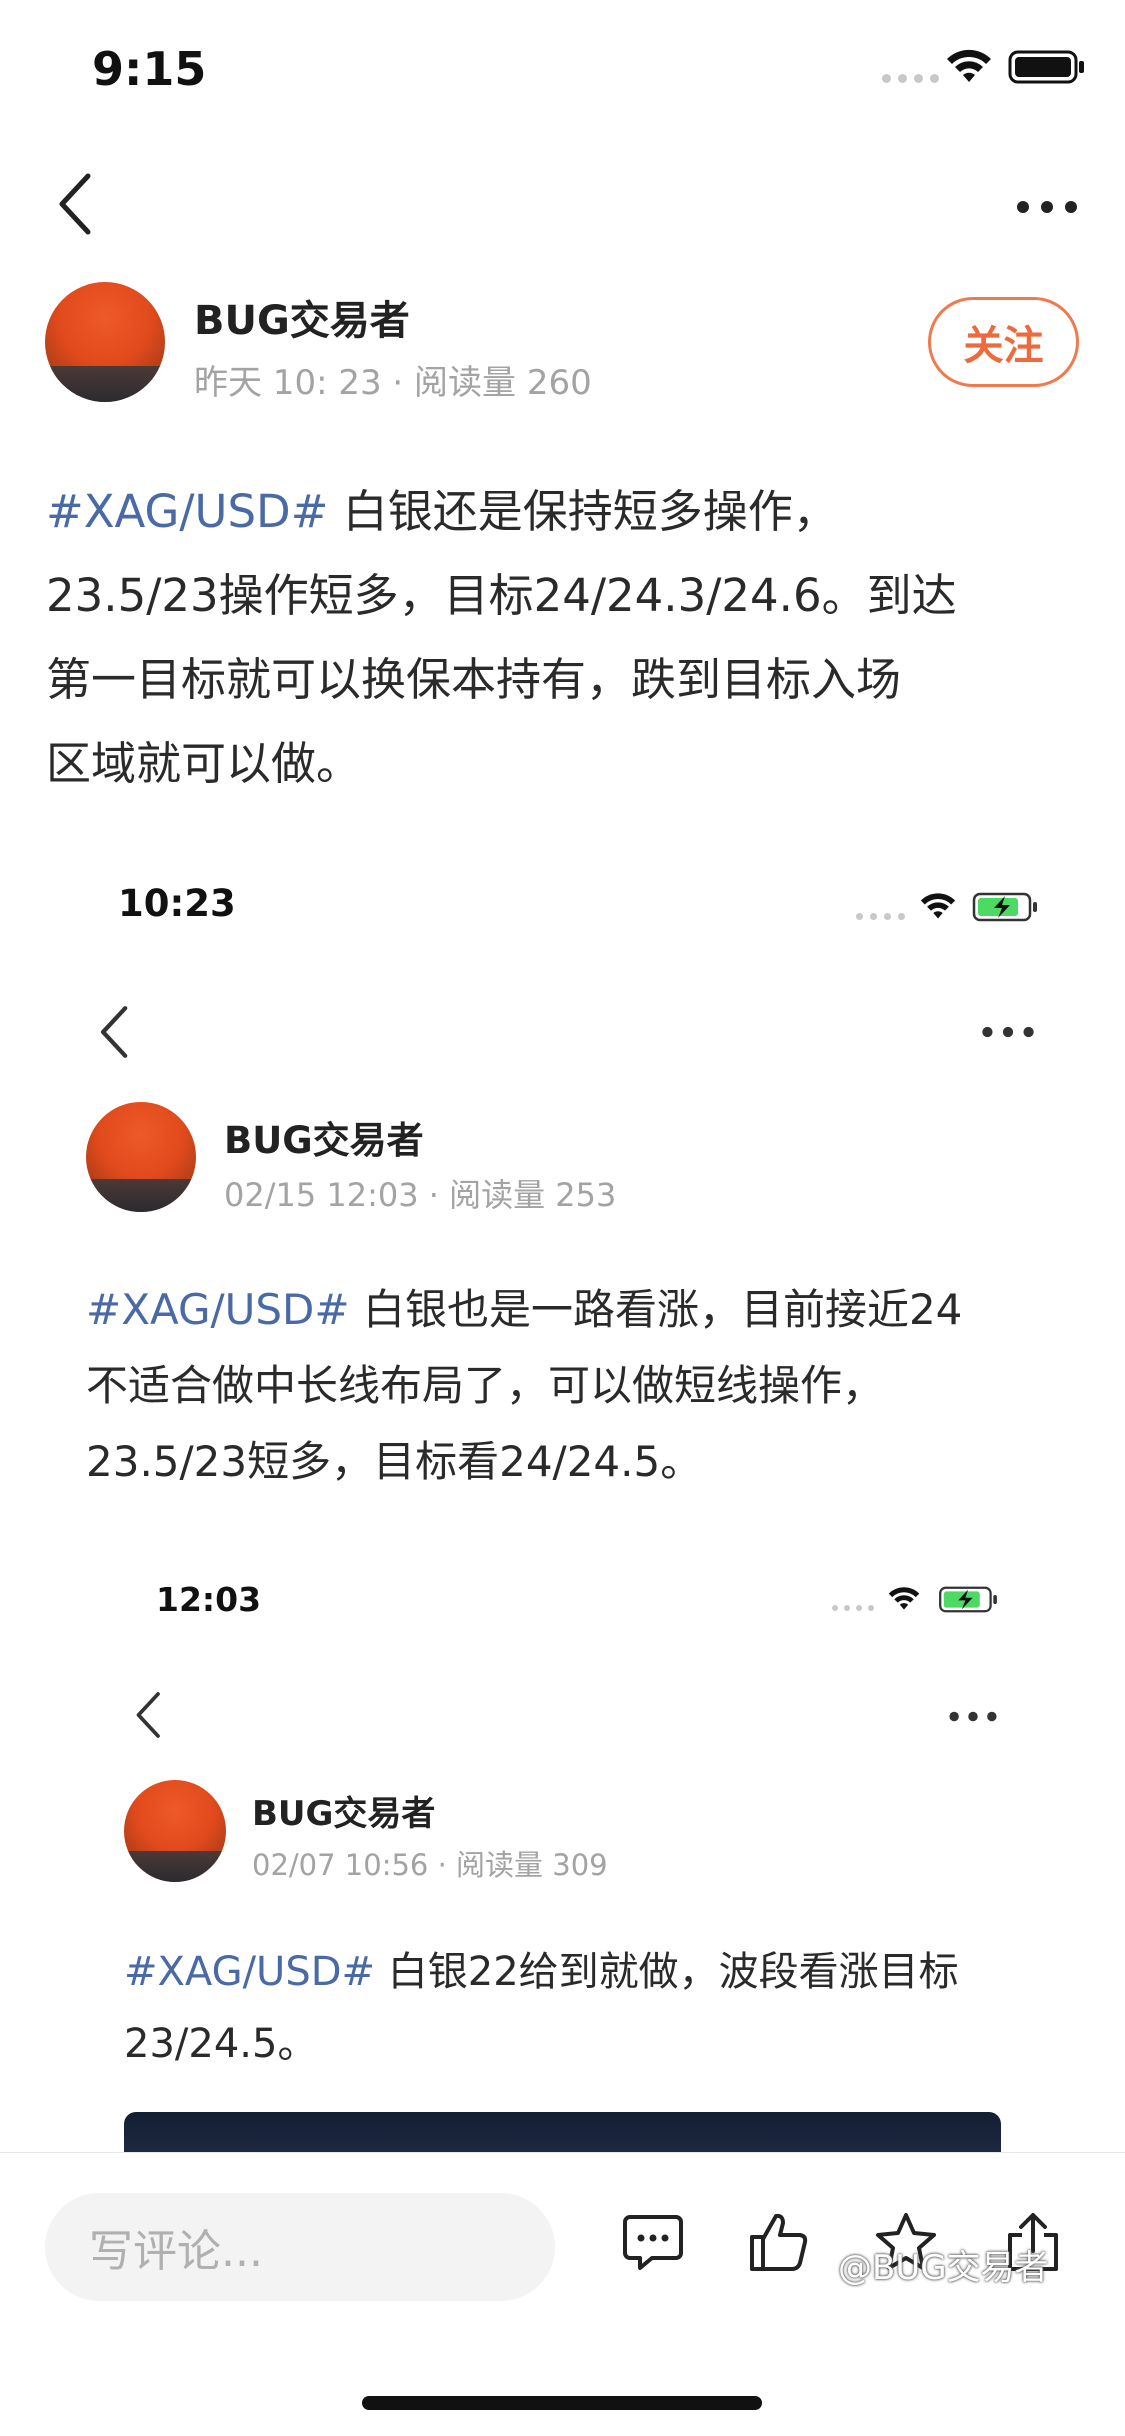  What do you see at coordinates (779, 2242) in the screenshot?
I see `like-icon` at bounding box center [779, 2242].